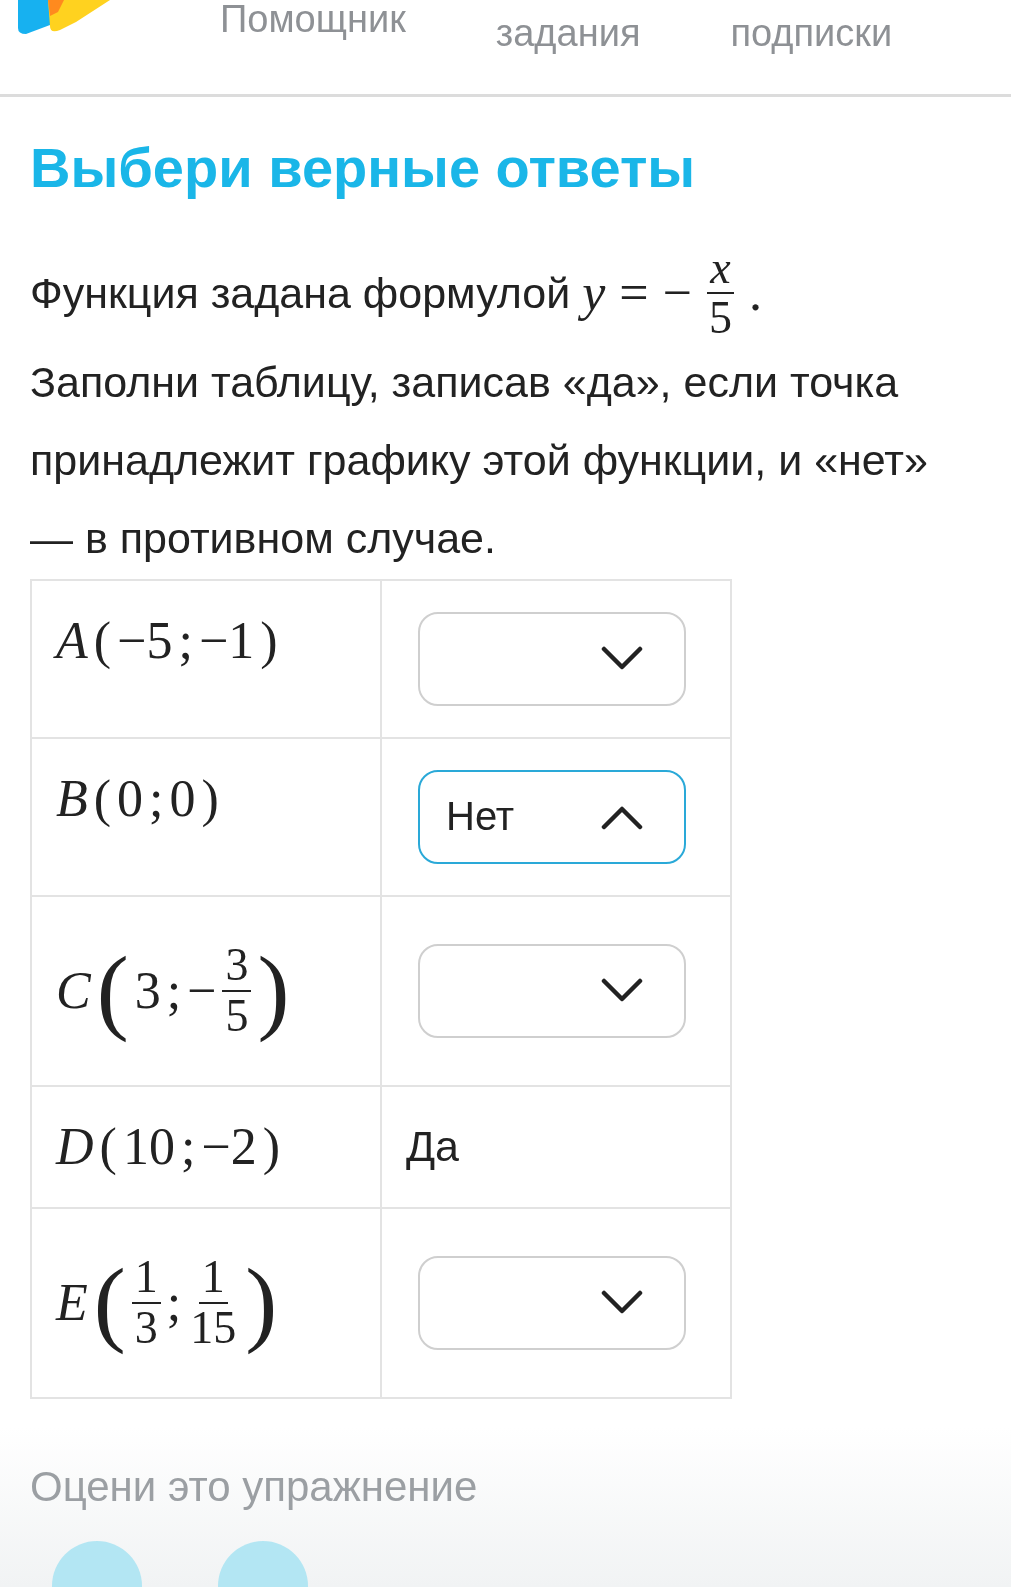 The height and width of the screenshot is (1587, 1011). I want to click on point-label: E, so click(72, 1303).